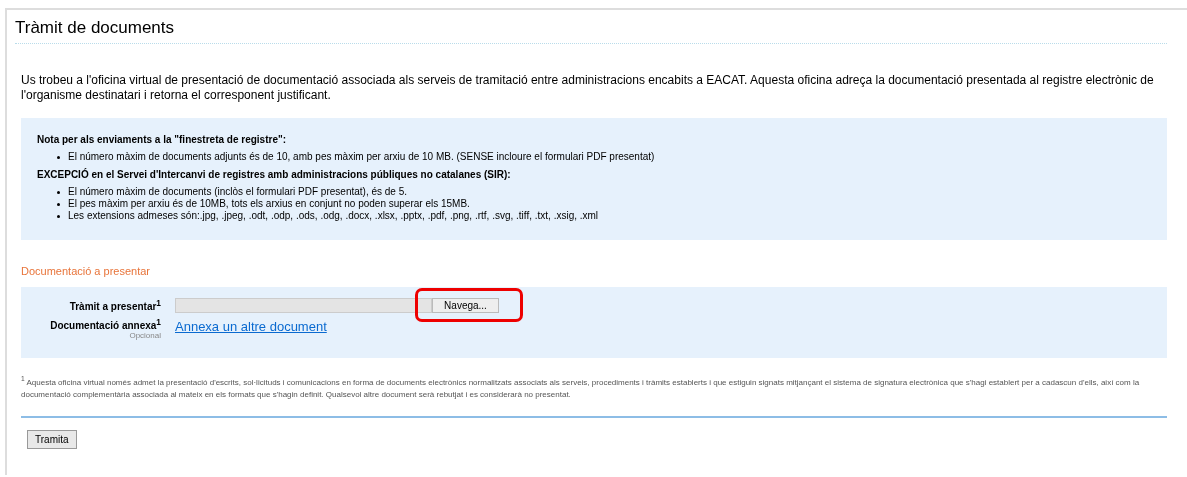 This screenshot has width=1187, height=477. I want to click on footnote-text: $^{1}$ Aquesta oficina virtual només admet la presentació d'escrits, sol·licituds i comunicacions en forma de documents electrònics normalitzats associats als serveis, procediments i tràmits establerts i que estiguin signats mitjançant el sistema de signatura electrònica que s'hagi establert per a cadascun d'ells, així com la documentació complementària associada al mateix en els formats que s'hagin definit. Qualsevol altre document serà rebutjat i es considerarà no presentat., so click(581, 387).